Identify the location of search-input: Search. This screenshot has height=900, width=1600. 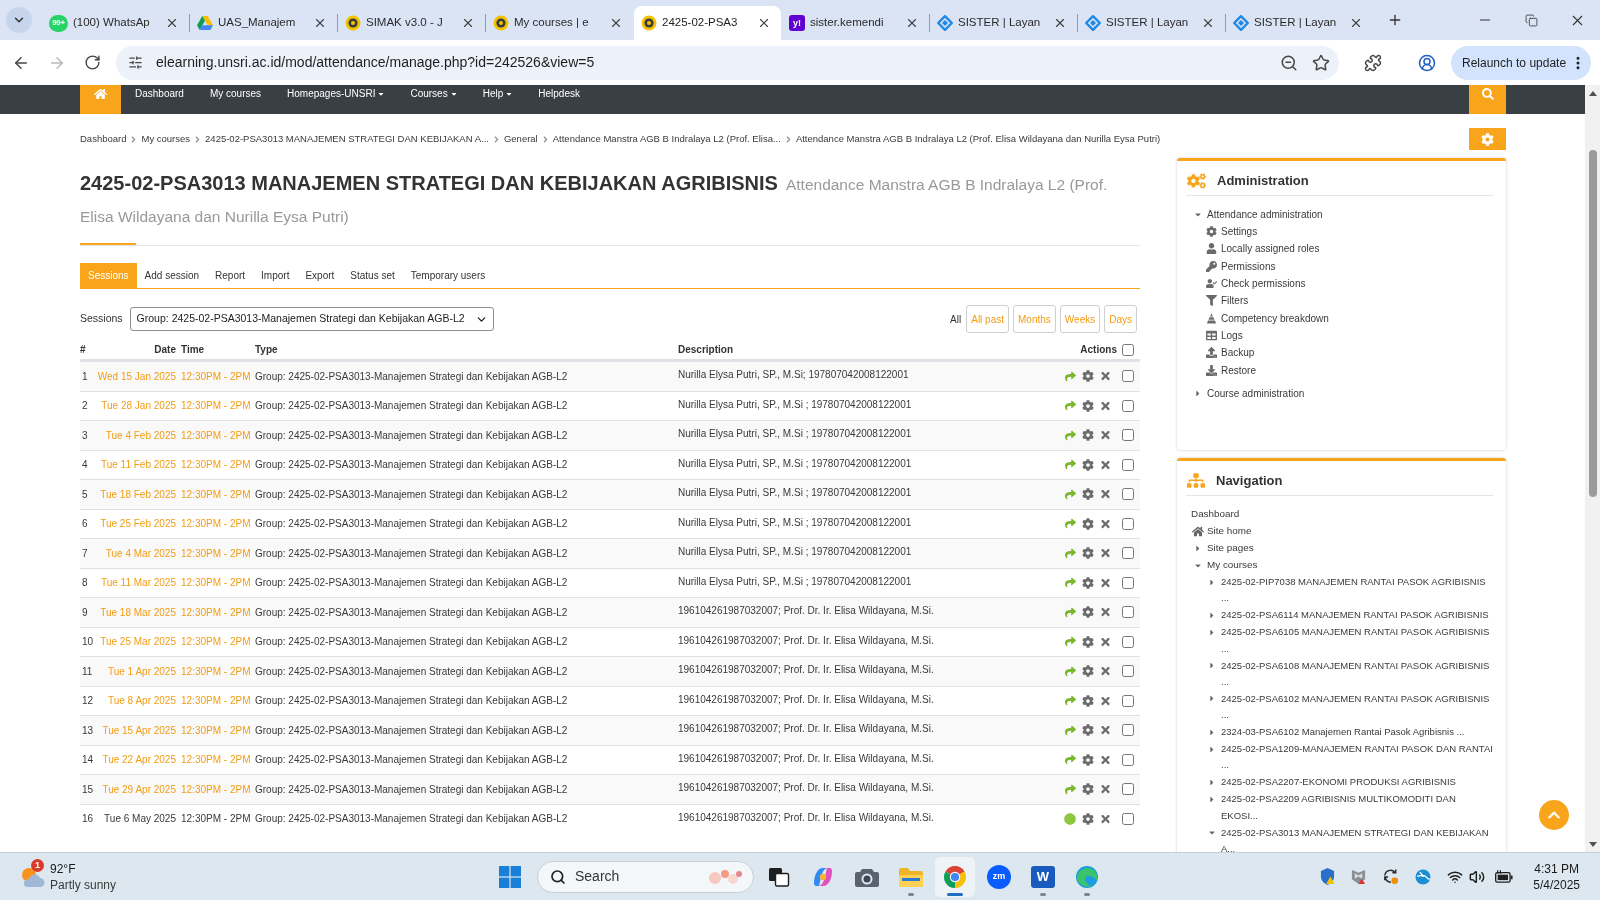
(630, 876).